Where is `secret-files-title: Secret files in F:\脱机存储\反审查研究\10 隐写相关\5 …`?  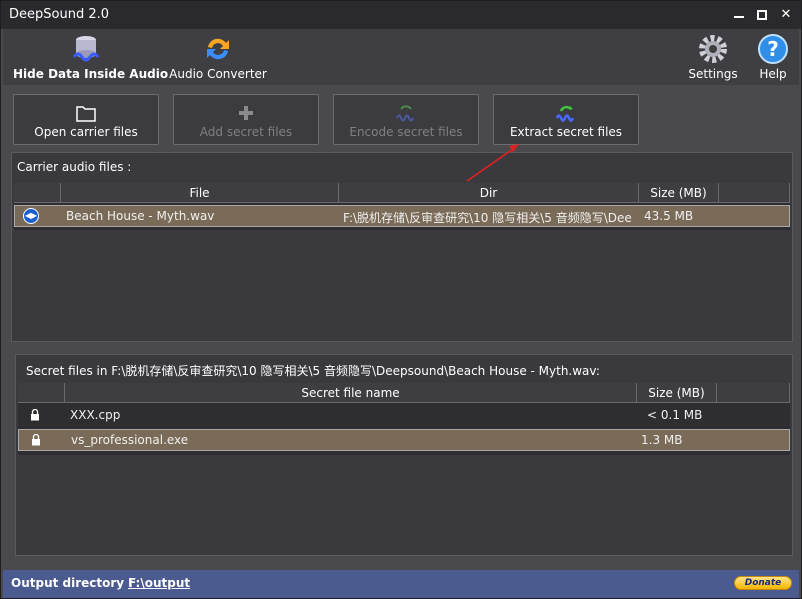 secret-files-title: Secret files in F:\脱机存储\反审查研究\10 隐写相关\5 … is located at coordinates (313, 371).